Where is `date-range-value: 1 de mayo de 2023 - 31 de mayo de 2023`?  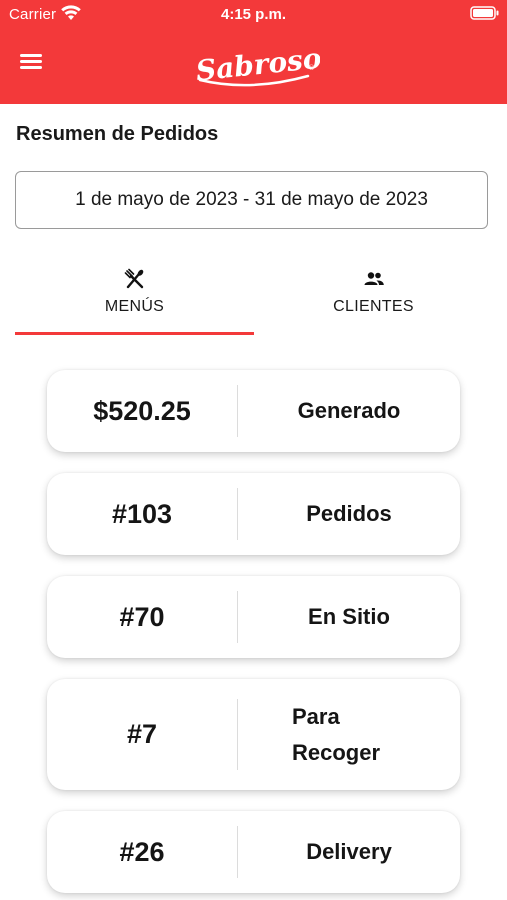
date-range-value: 1 de mayo de 2023 - 31 de mayo de 2023 is located at coordinates (251, 199).